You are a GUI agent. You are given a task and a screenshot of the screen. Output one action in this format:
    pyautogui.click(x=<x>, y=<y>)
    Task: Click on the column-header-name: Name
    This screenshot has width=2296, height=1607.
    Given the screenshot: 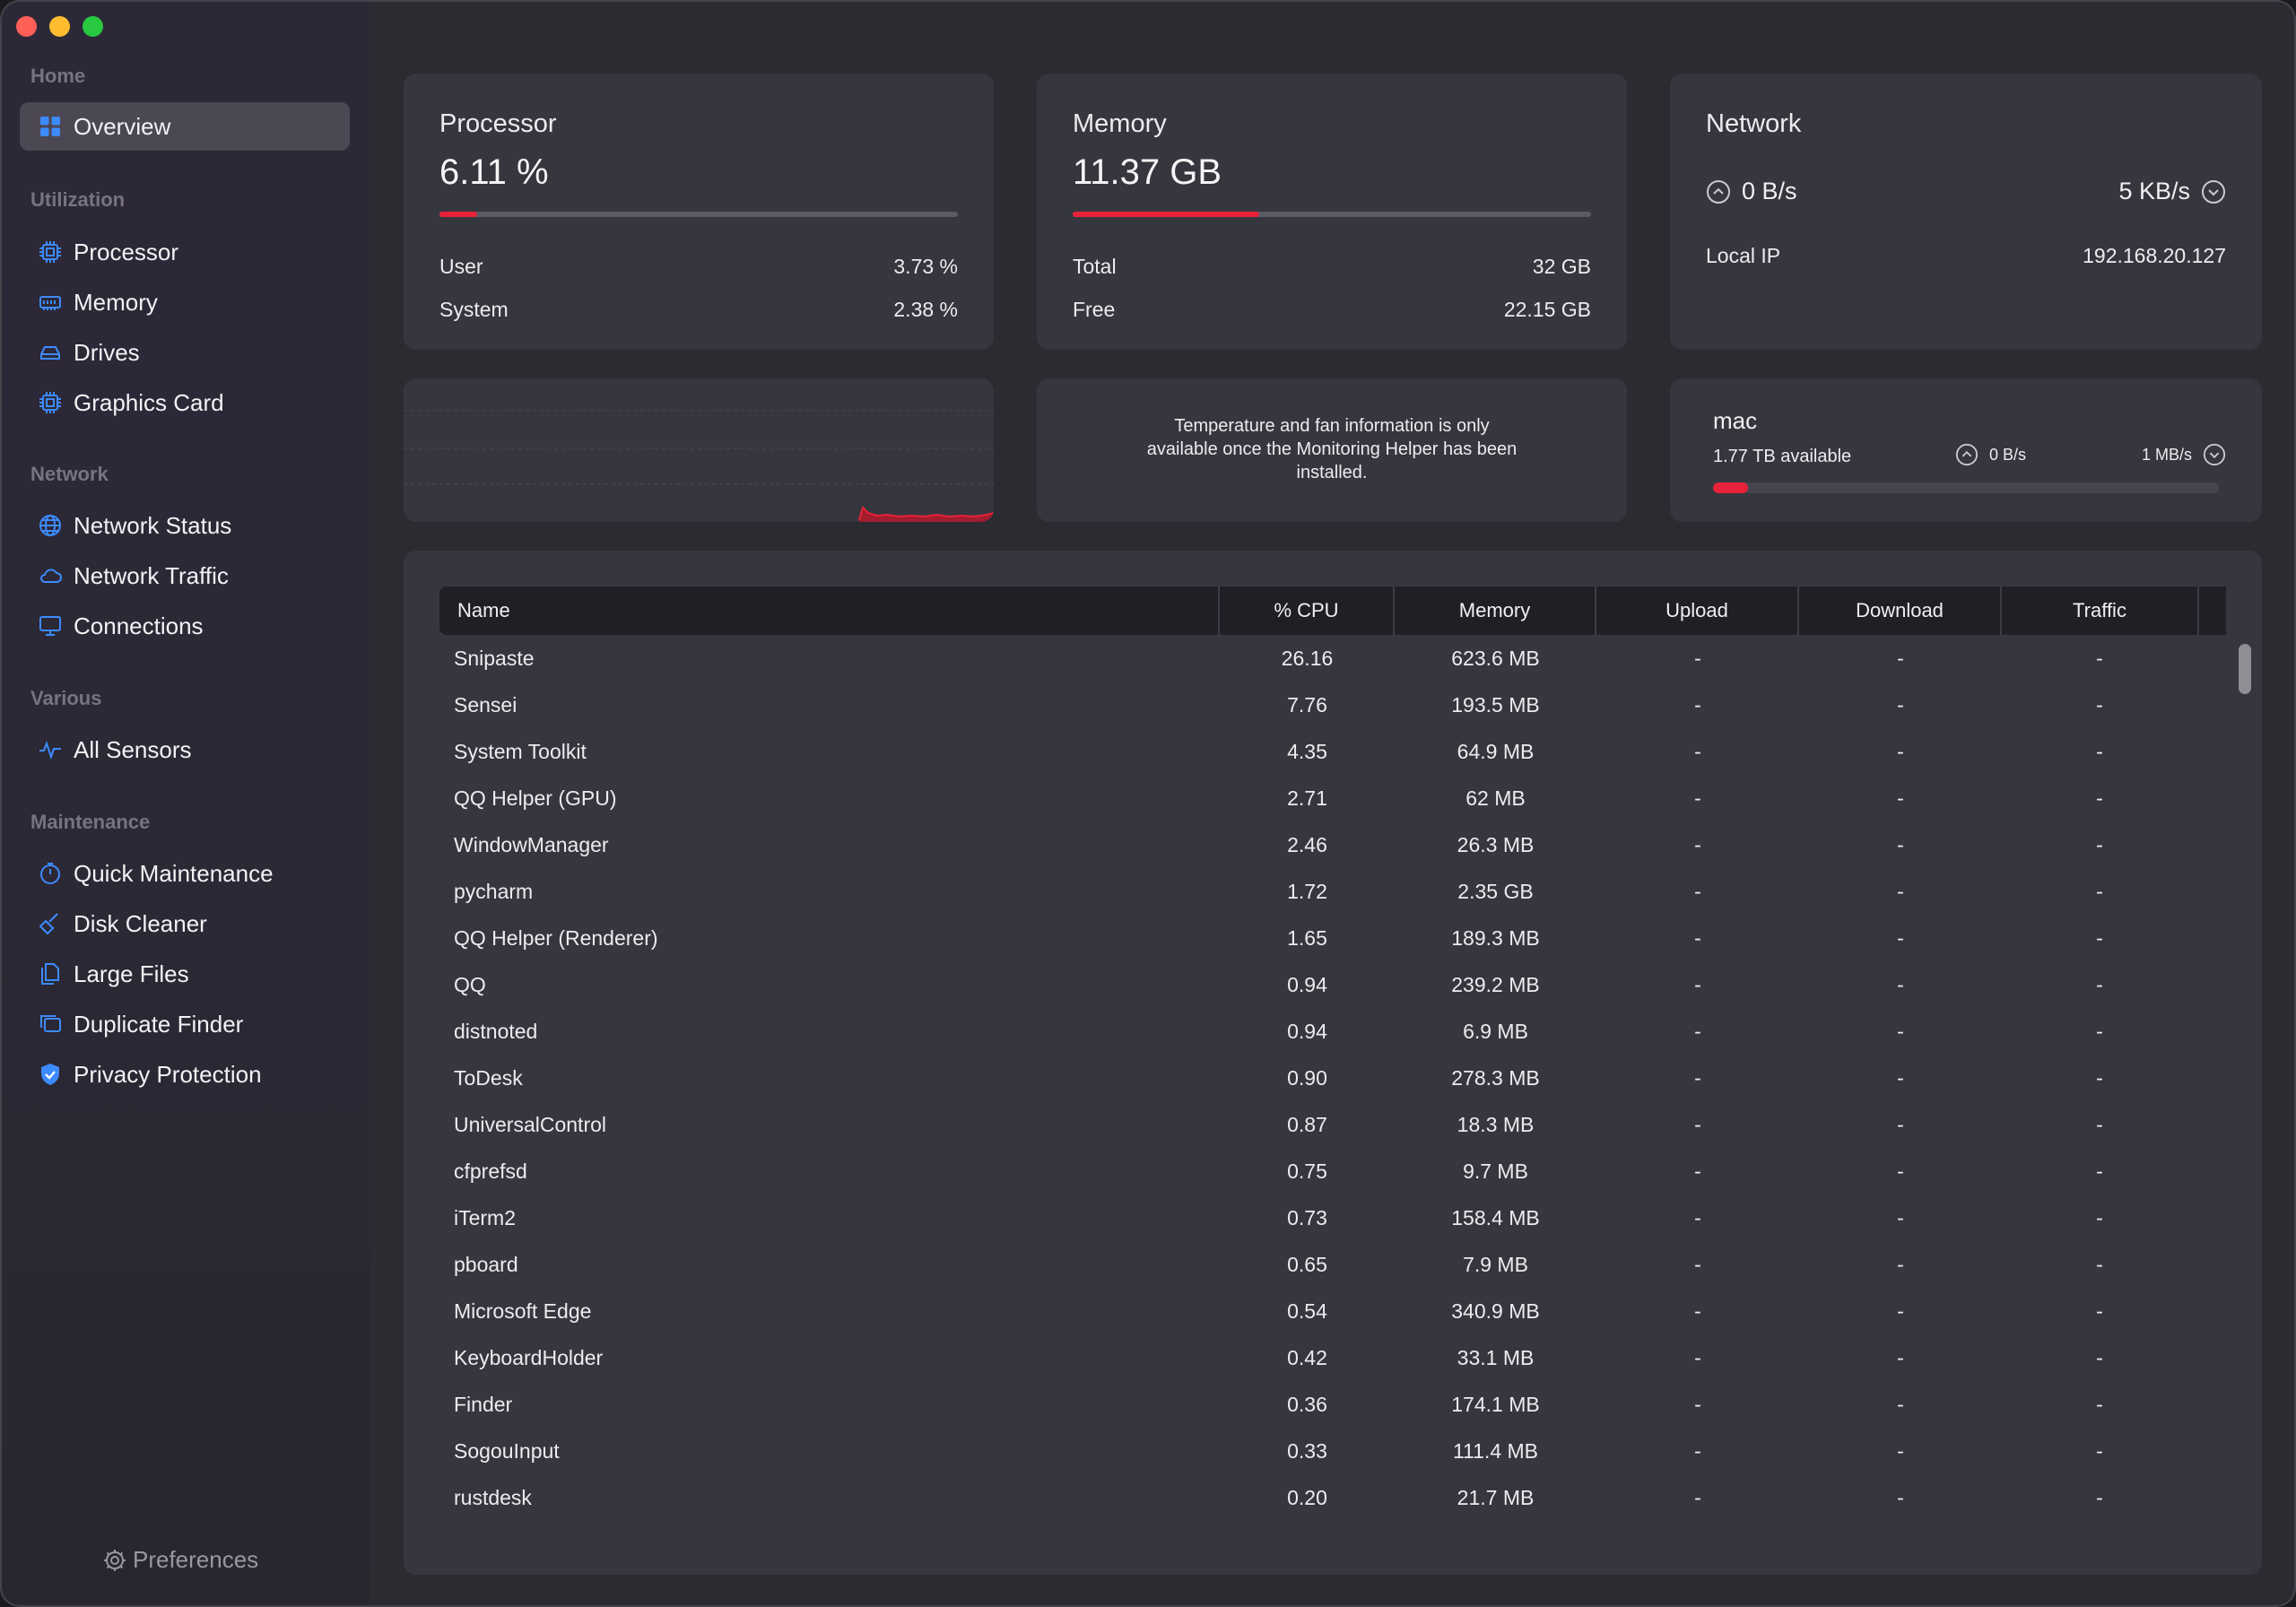 What is the action you would take?
    pyautogui.click(x=829, y=611)
    